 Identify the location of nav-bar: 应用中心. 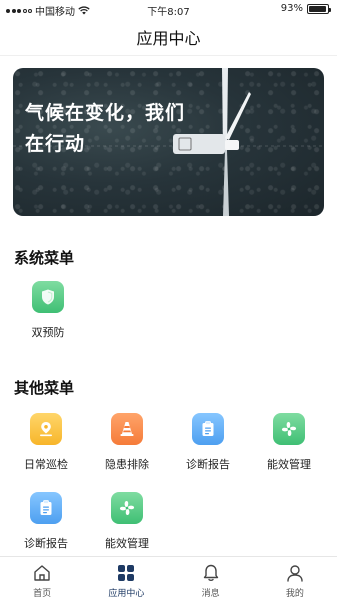
(168, 37).